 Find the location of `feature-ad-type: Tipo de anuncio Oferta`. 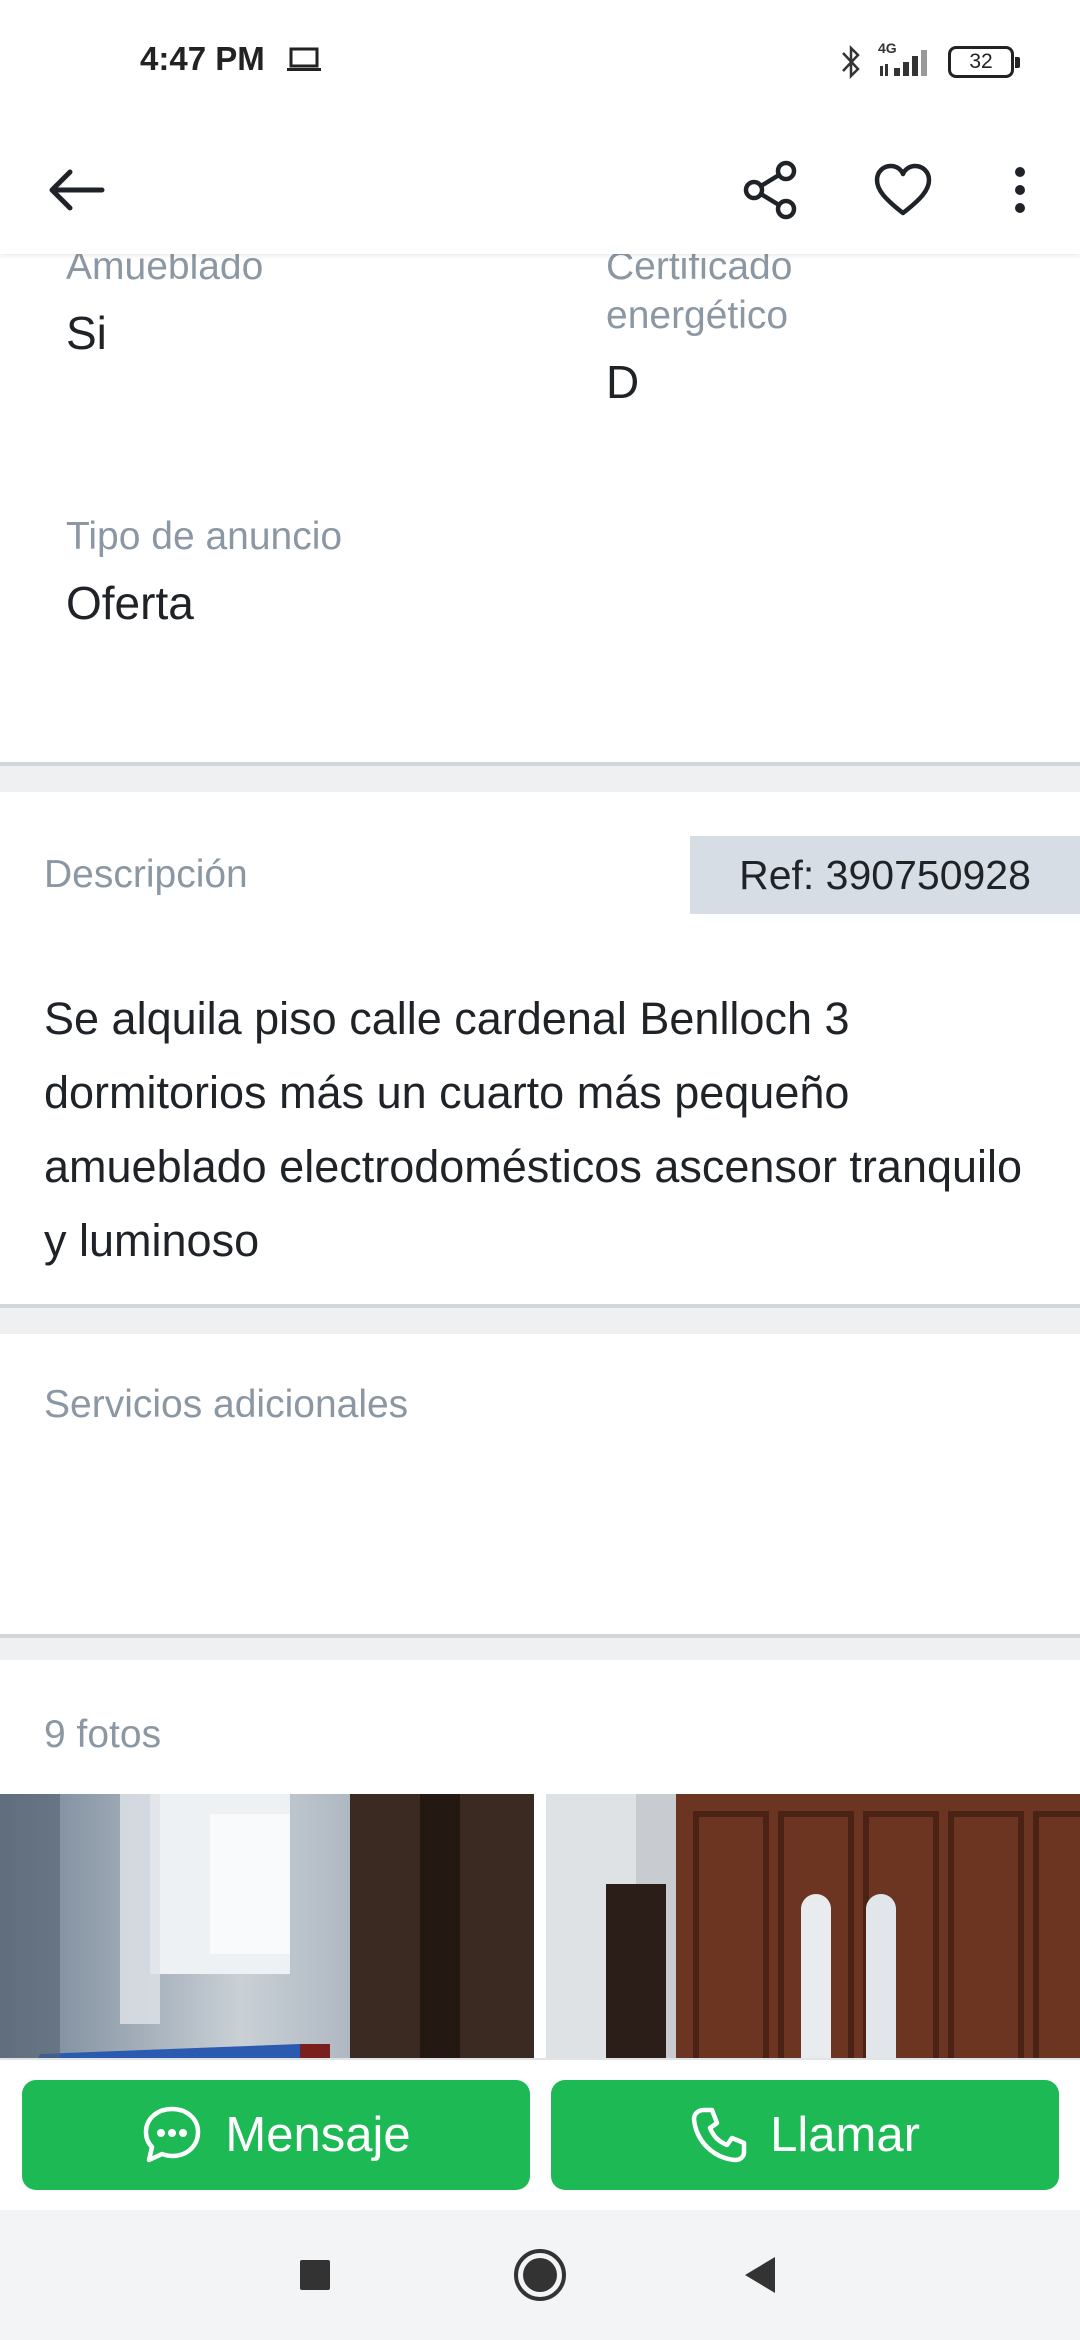

feature-ad-type: Tipo de anuncio Oferta is located at coordinates (306, 571).